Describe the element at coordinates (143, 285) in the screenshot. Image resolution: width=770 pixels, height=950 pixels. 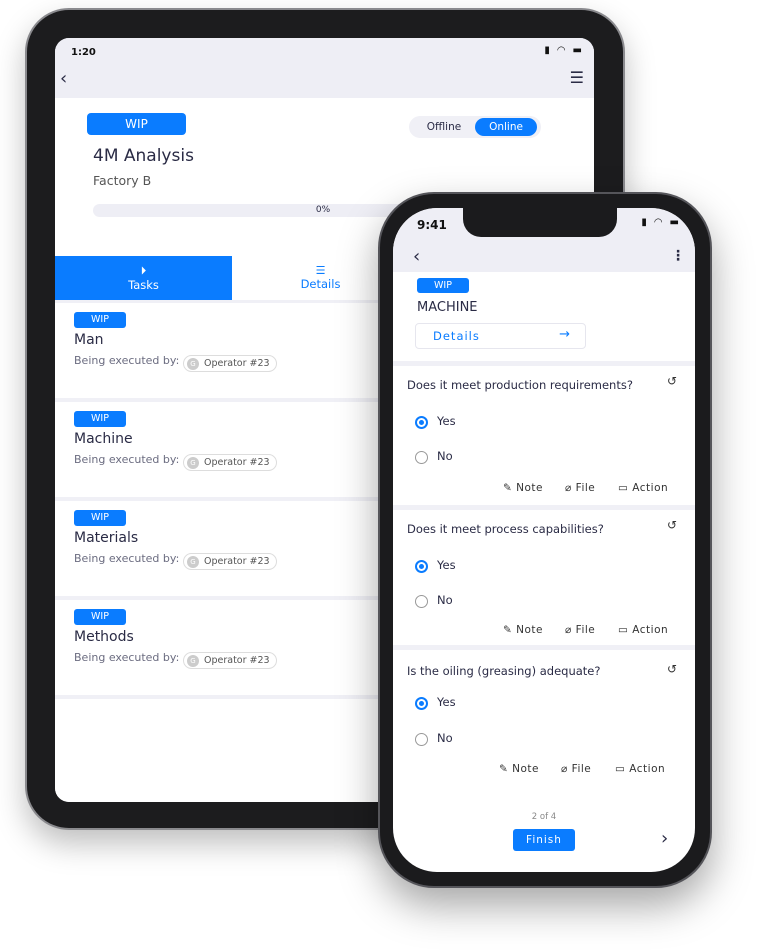
I see `tab-label: Tasks` at that location.